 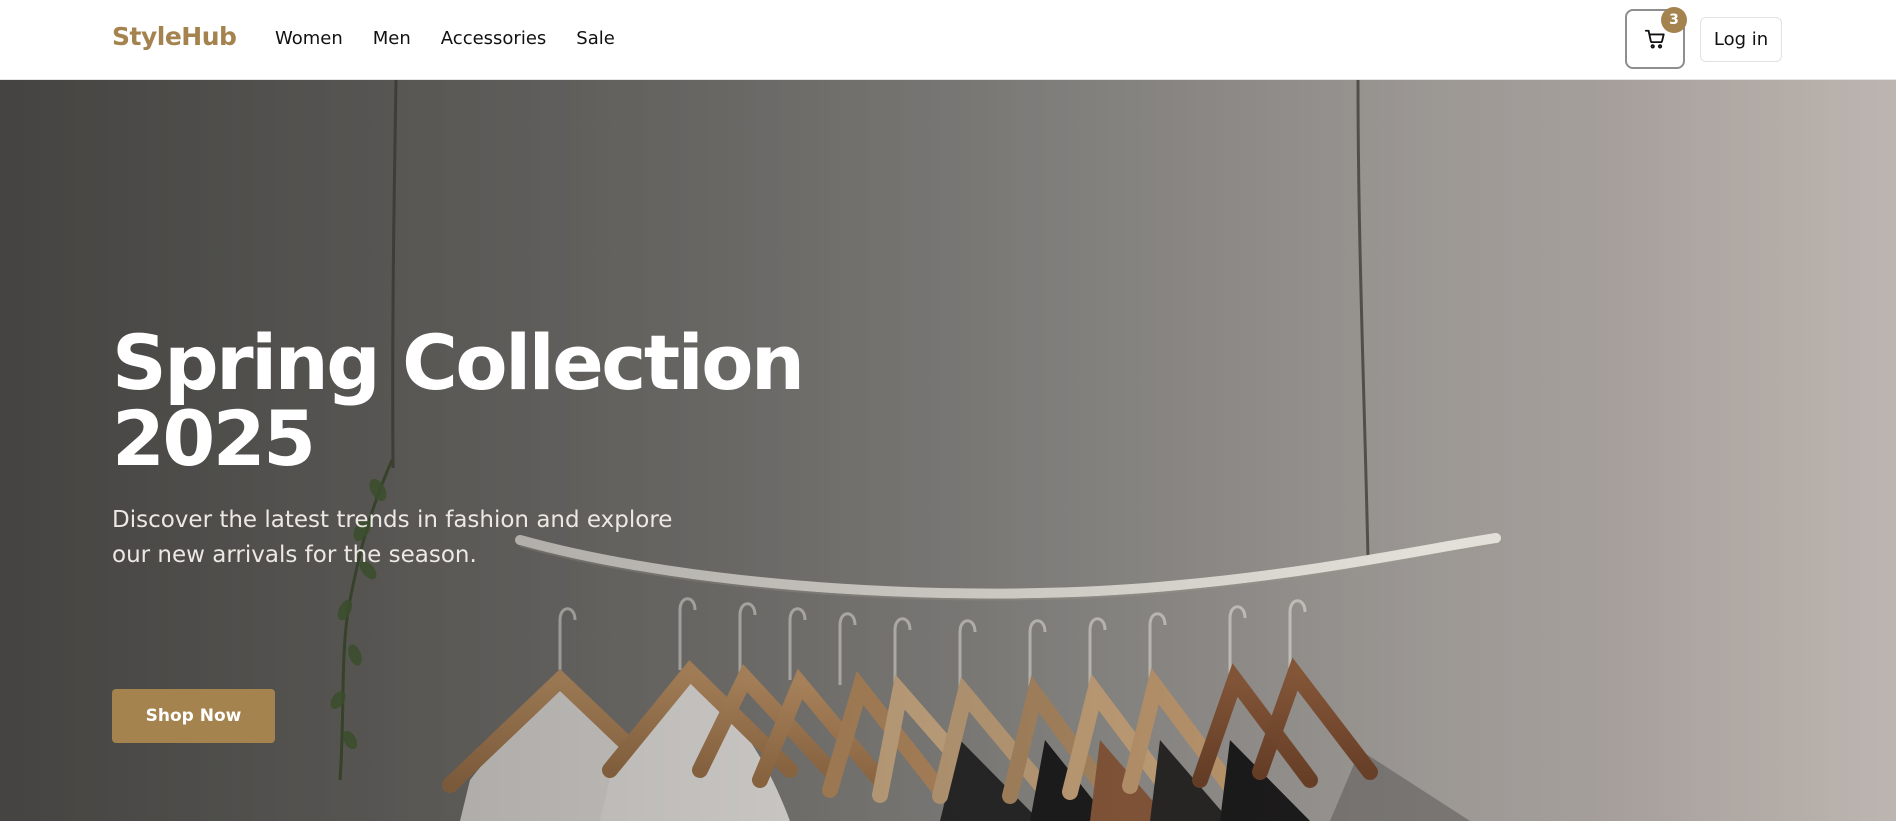 I want to click on hero-title: Spring Collection 2025, so click(x=462, y=401).